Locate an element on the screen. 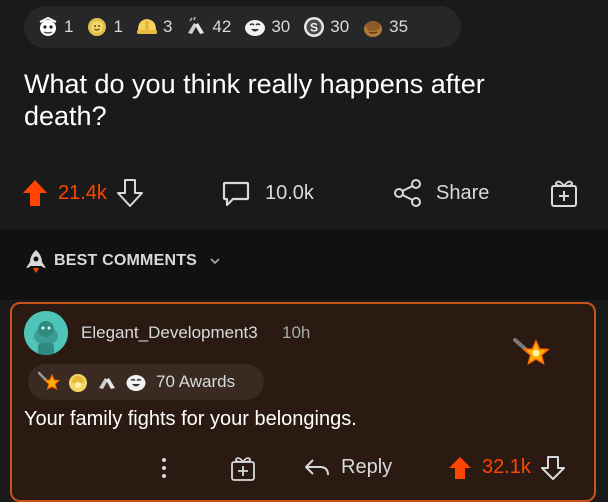 The height and width of the screenshot is (502, 608). post-upvote-count: 21.4k is located at coordinates (82, 192).